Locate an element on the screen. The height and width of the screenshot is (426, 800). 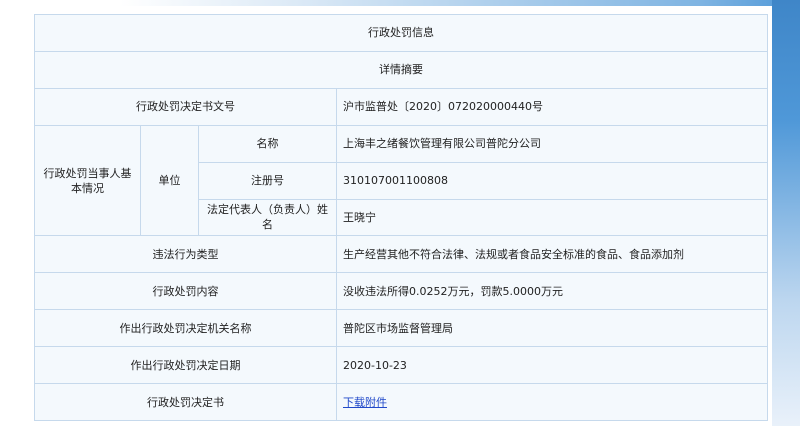
table-row: 行政处罚决定书 下载附件 is located at coordinates (401, 402).